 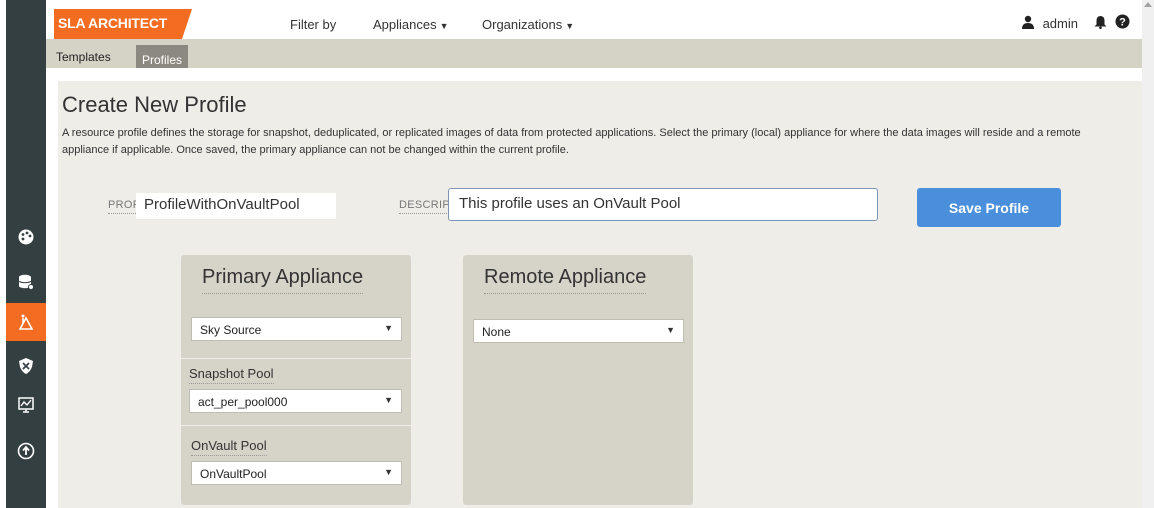 I want to click on brand-title: SLA ARCHITECT, so click(x=118, y=24).